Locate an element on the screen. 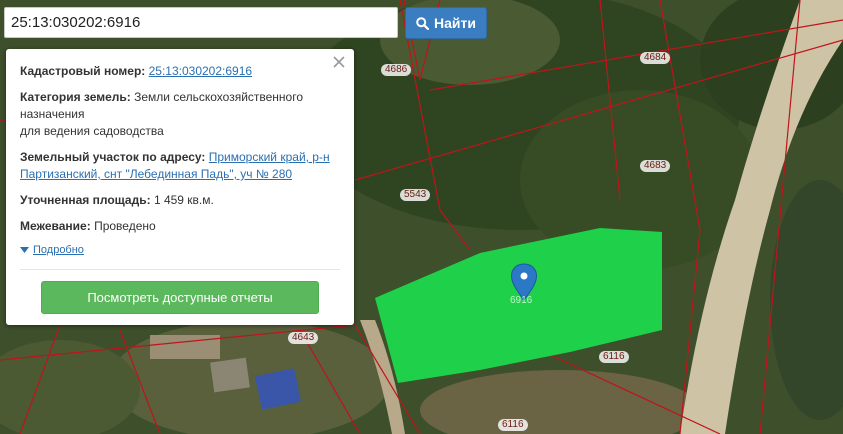  land-use-value: для ведения садоводства is located at coordinates (92, 131).